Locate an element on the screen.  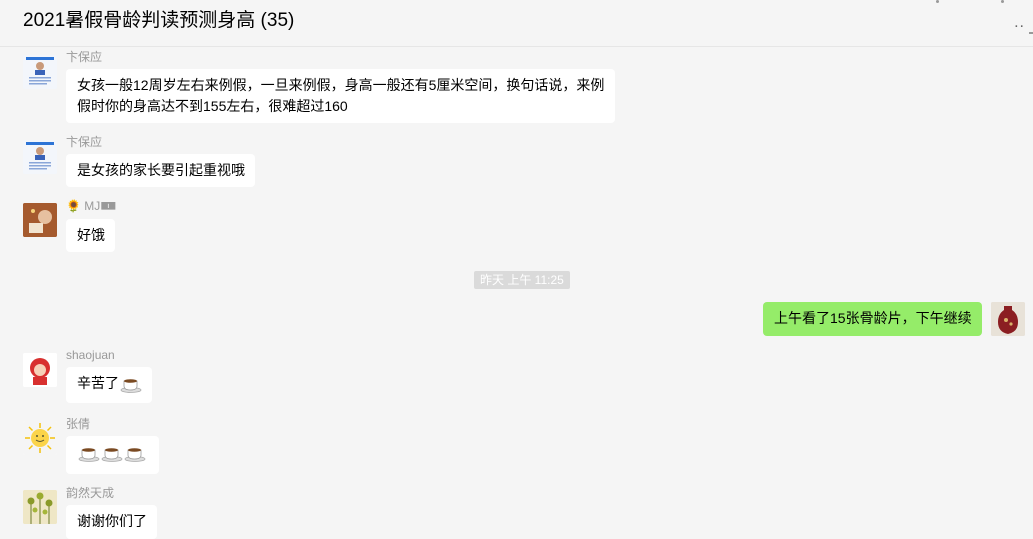
scroll-indicator is located at coordinates (1031, 33).